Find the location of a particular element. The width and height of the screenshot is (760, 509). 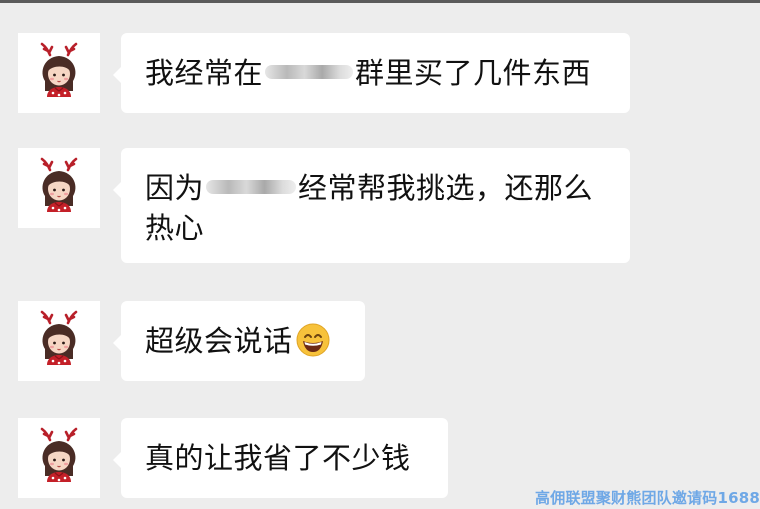

message-text: 经常帮我挑选，还那么 is located at coordinates (446, 188).